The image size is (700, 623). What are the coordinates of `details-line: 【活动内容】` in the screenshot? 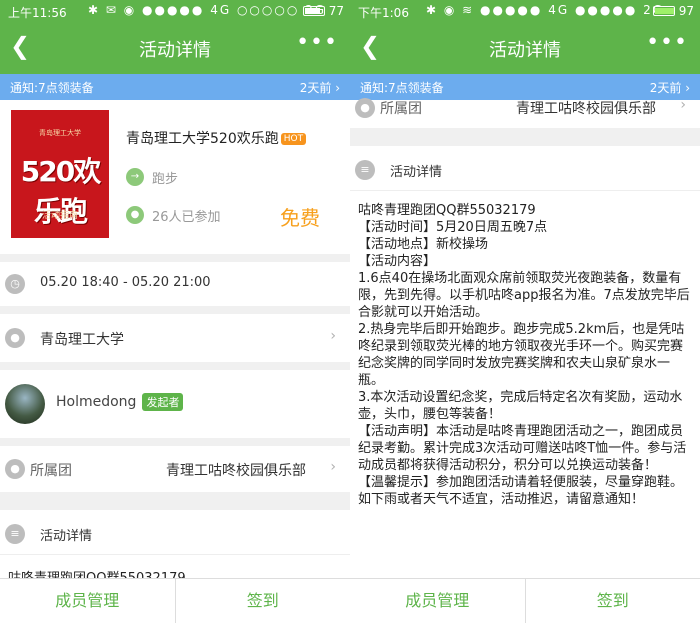 It's located at (397, 261).